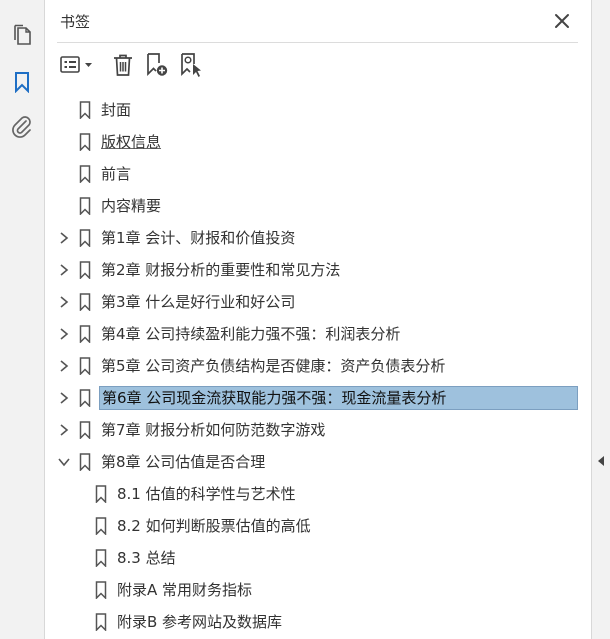 This screenshot has width=610, height=639. I want to click on bookmark-row: 内容精要, so click(318, 206).